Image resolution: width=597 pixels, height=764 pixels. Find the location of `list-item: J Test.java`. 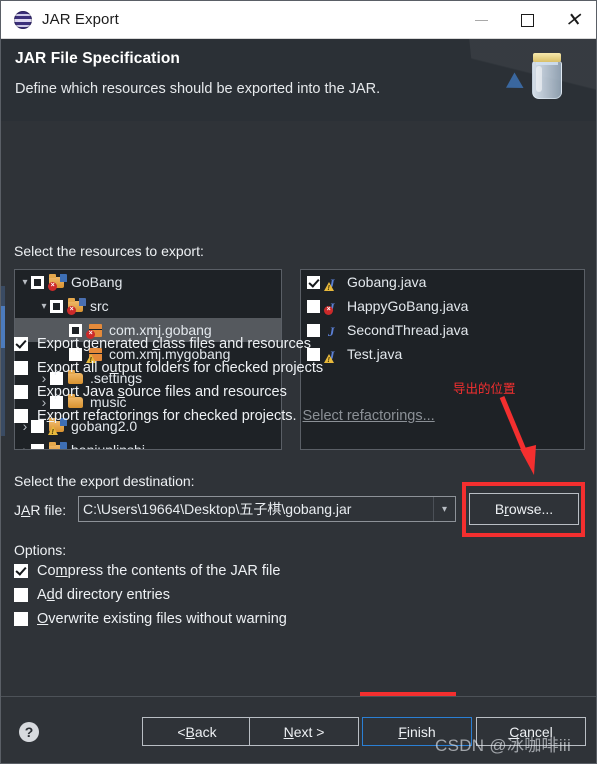

list-item: J Test.java is located at coordinates (442, 354).